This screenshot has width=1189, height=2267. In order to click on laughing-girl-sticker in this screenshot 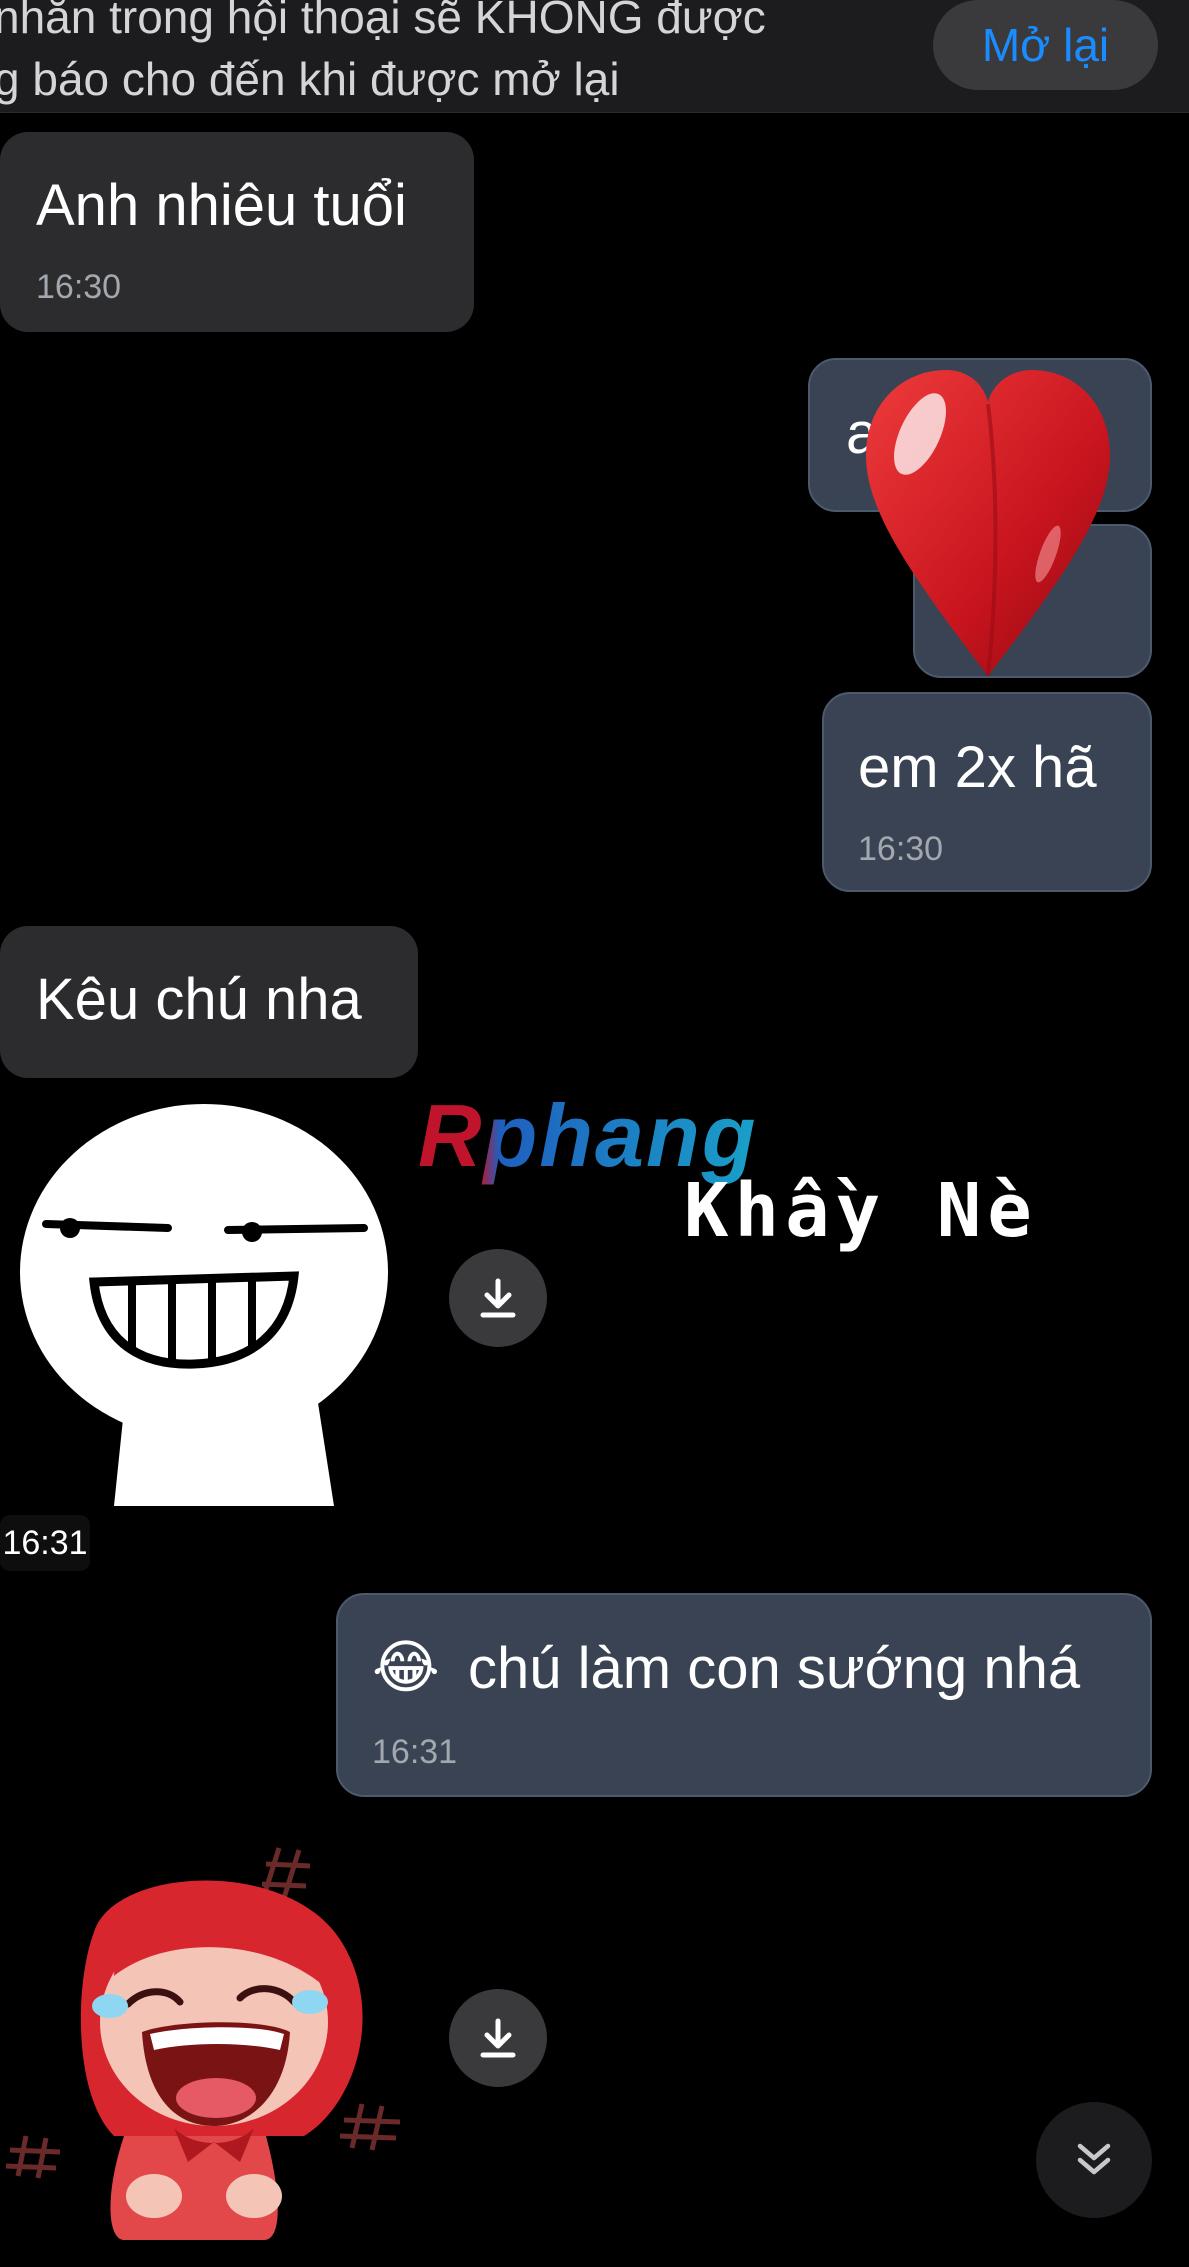, I will do `click(209, 2041)`.